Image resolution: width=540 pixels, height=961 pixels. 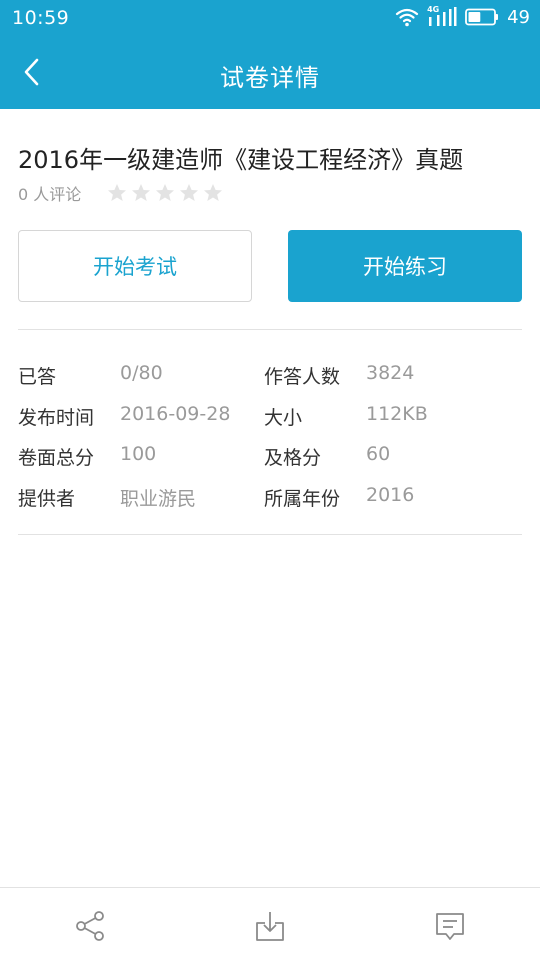 What do you see at coordinates (518, 17) in the screenshot?
I see `battery-level: 49` at bounding box center [518, 17].